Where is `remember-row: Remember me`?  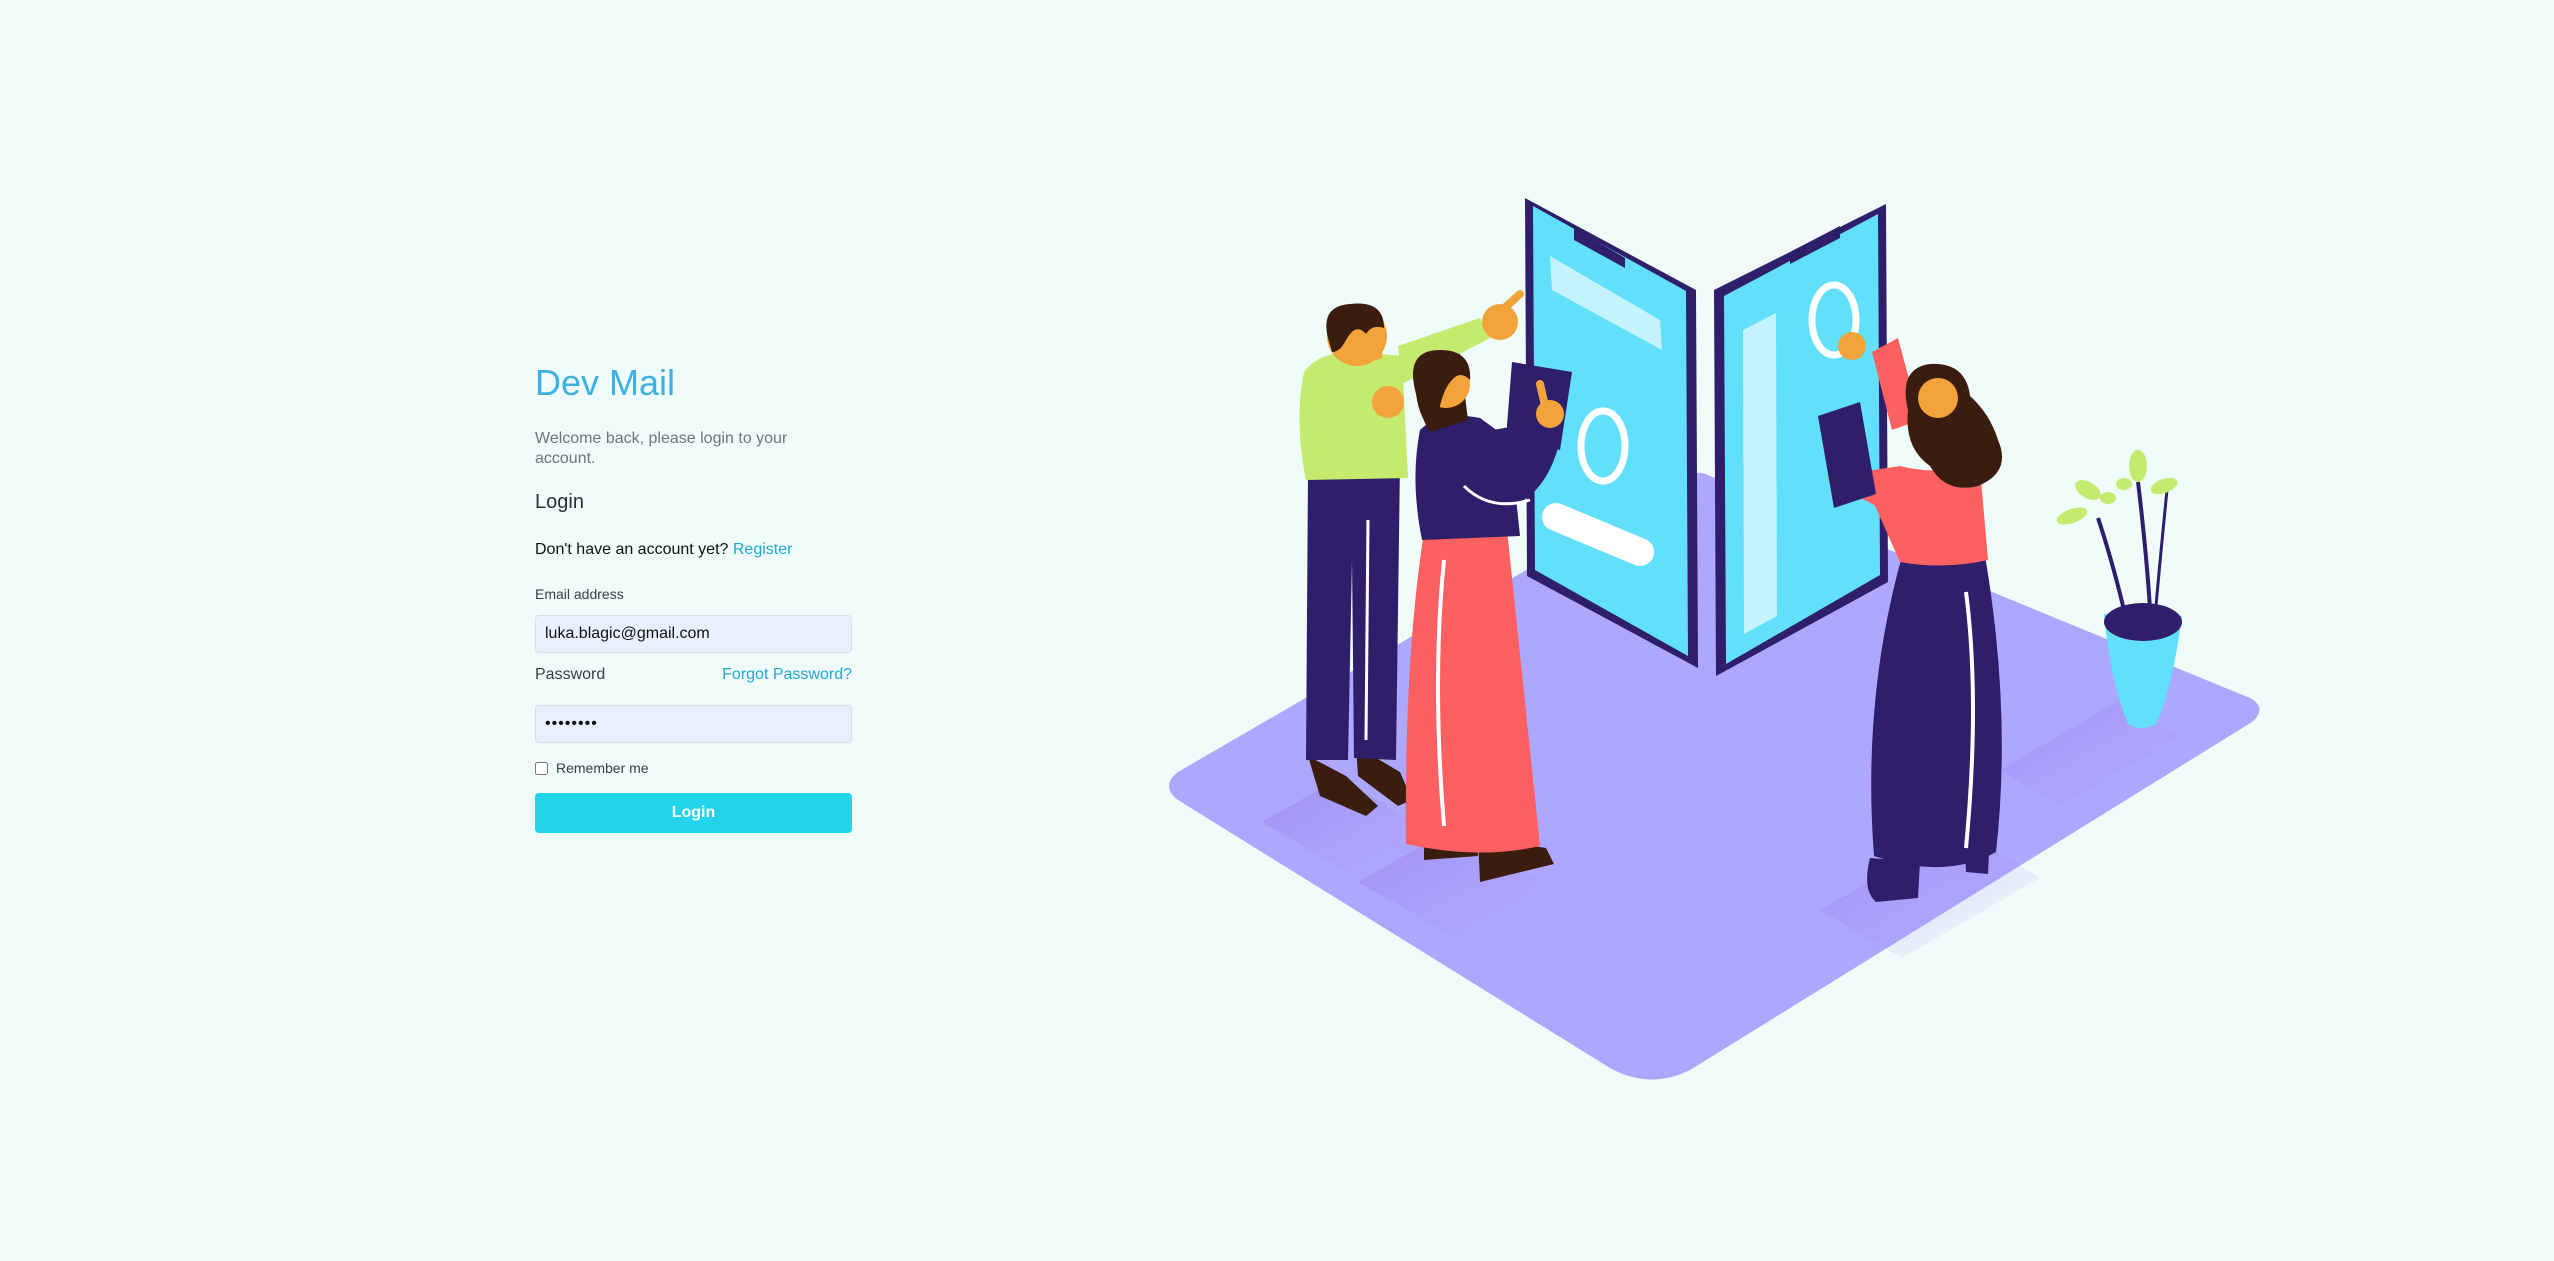
remember-row: Remember me is located at coordinates (693, 768).